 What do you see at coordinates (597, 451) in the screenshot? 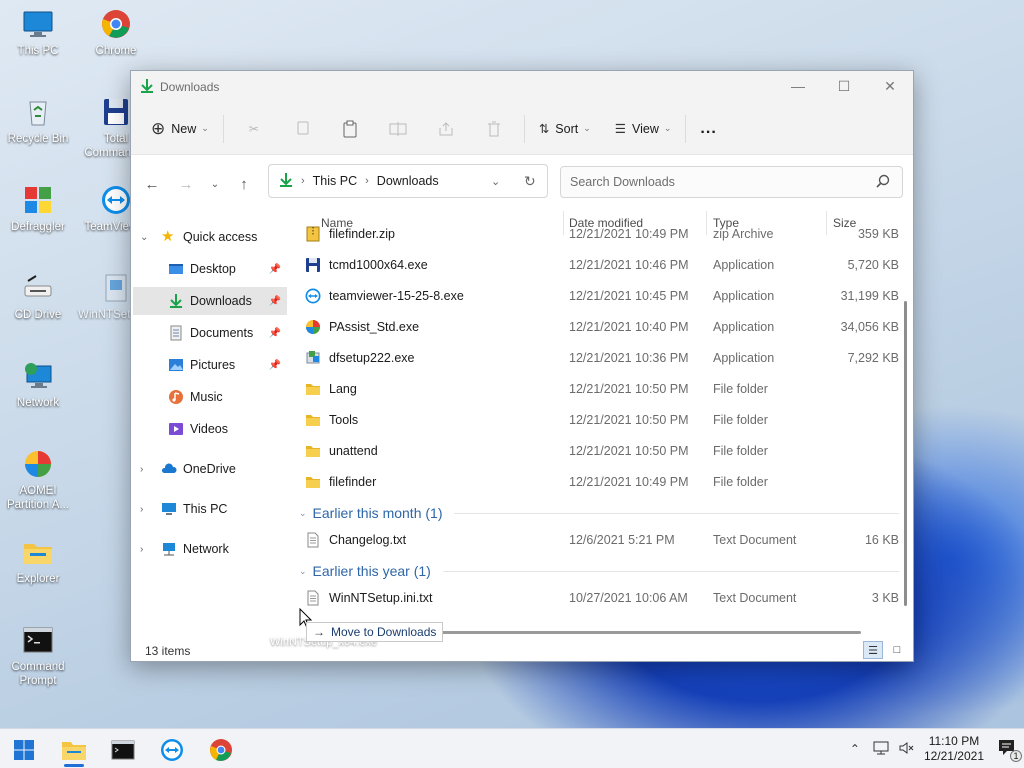
I see `file-row: unattend 12/21/2021 10:50 PM File folder` at bounding box center [597, 451].